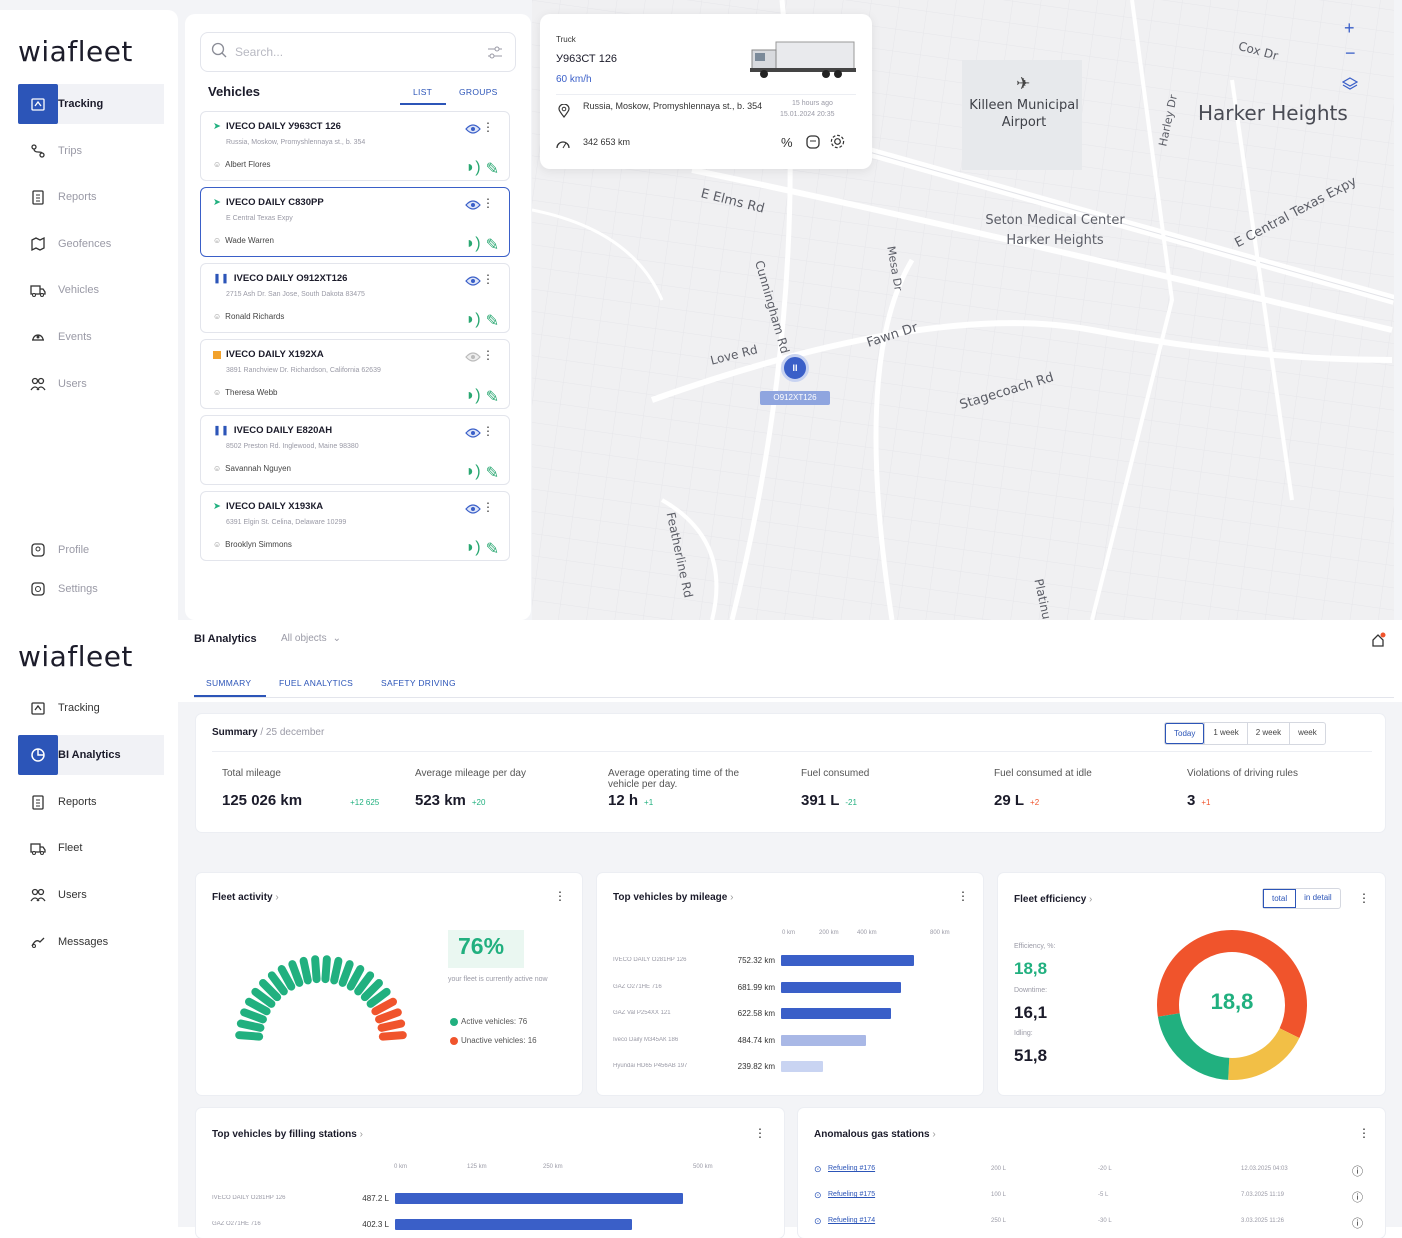 The width and height of the screenshot is (1402, 1238). I want to click on detail-button: in detail, so click(1318, 898).